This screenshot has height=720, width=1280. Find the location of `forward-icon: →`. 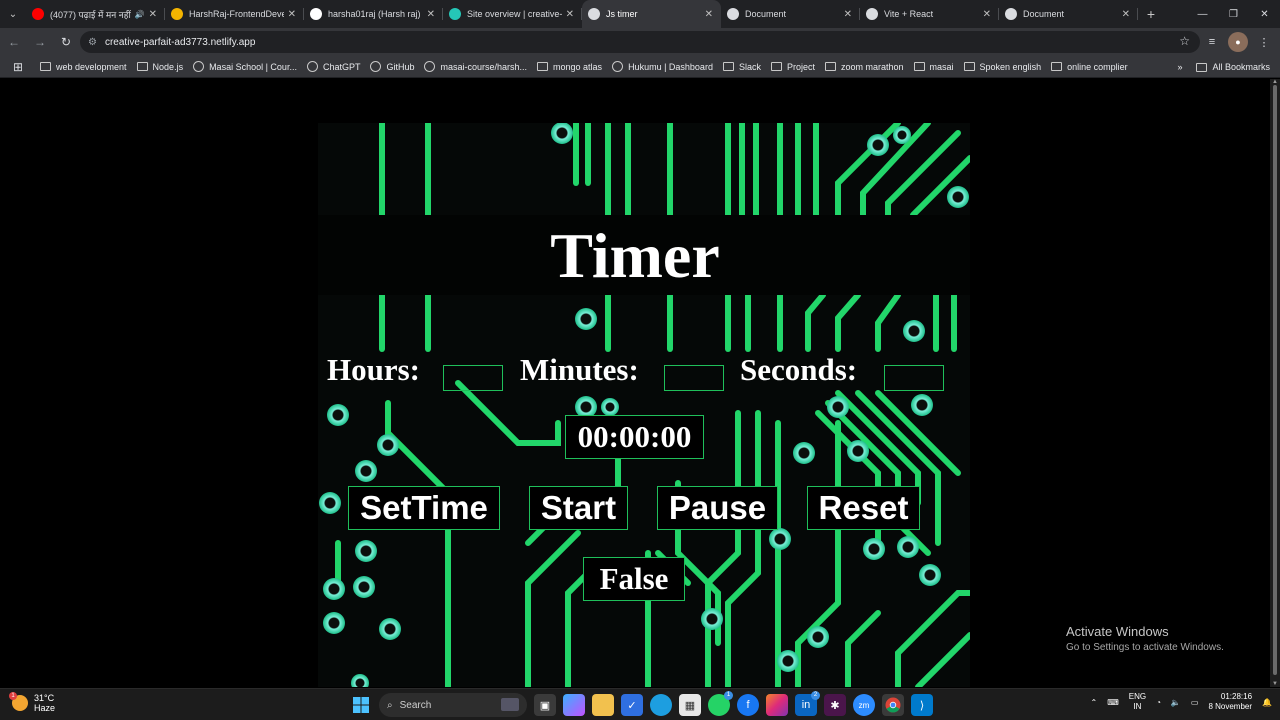

forward-icon: → is located at coordinates (40, 42).